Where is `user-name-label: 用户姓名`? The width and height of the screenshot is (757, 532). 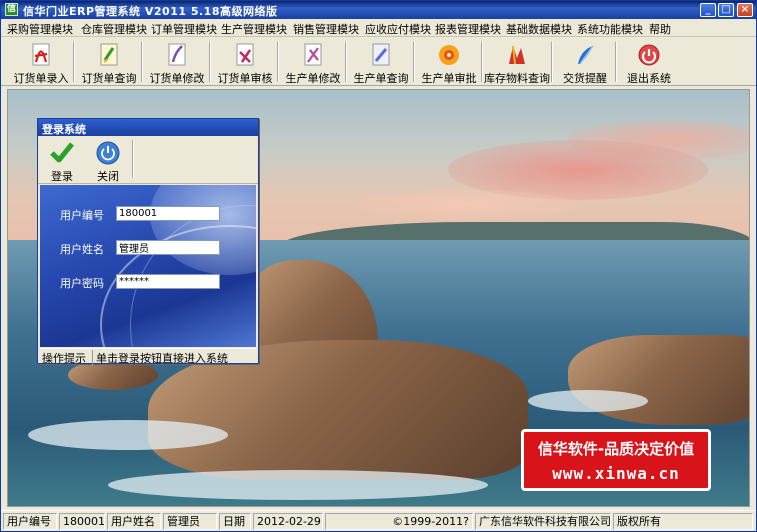 user-name-label: 用户姓名 is located at coordinates (82, 249).